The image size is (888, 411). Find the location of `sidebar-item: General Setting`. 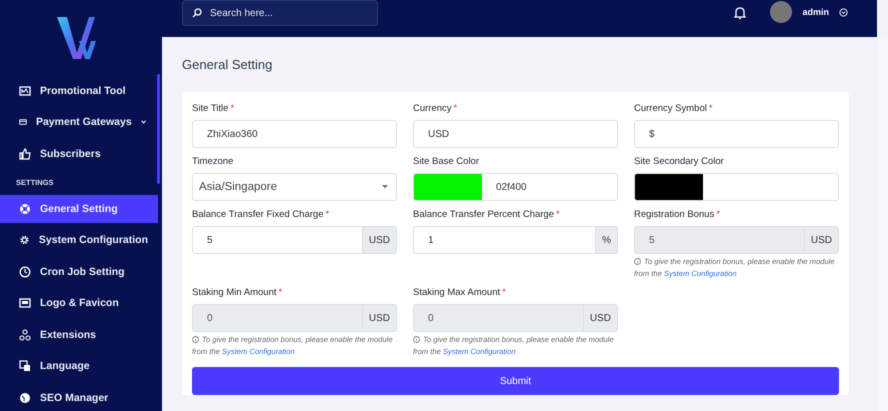

sidebar-item: General Setting is located at coordinates (79, 208).